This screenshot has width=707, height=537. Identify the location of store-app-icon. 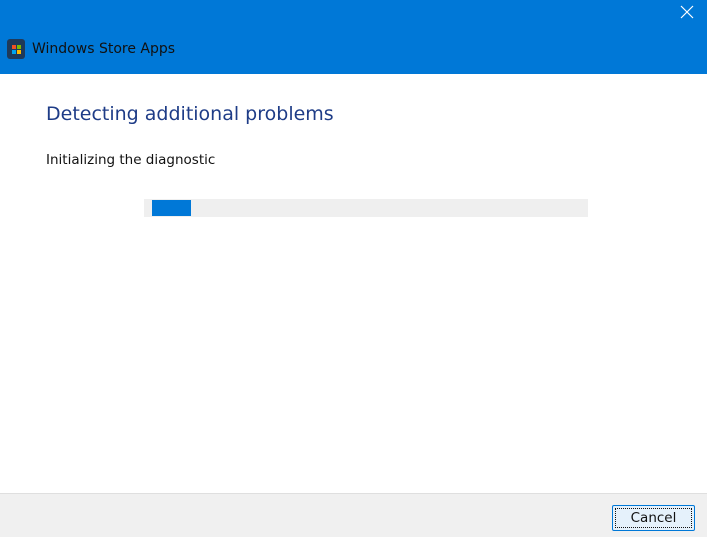
(16, 49).